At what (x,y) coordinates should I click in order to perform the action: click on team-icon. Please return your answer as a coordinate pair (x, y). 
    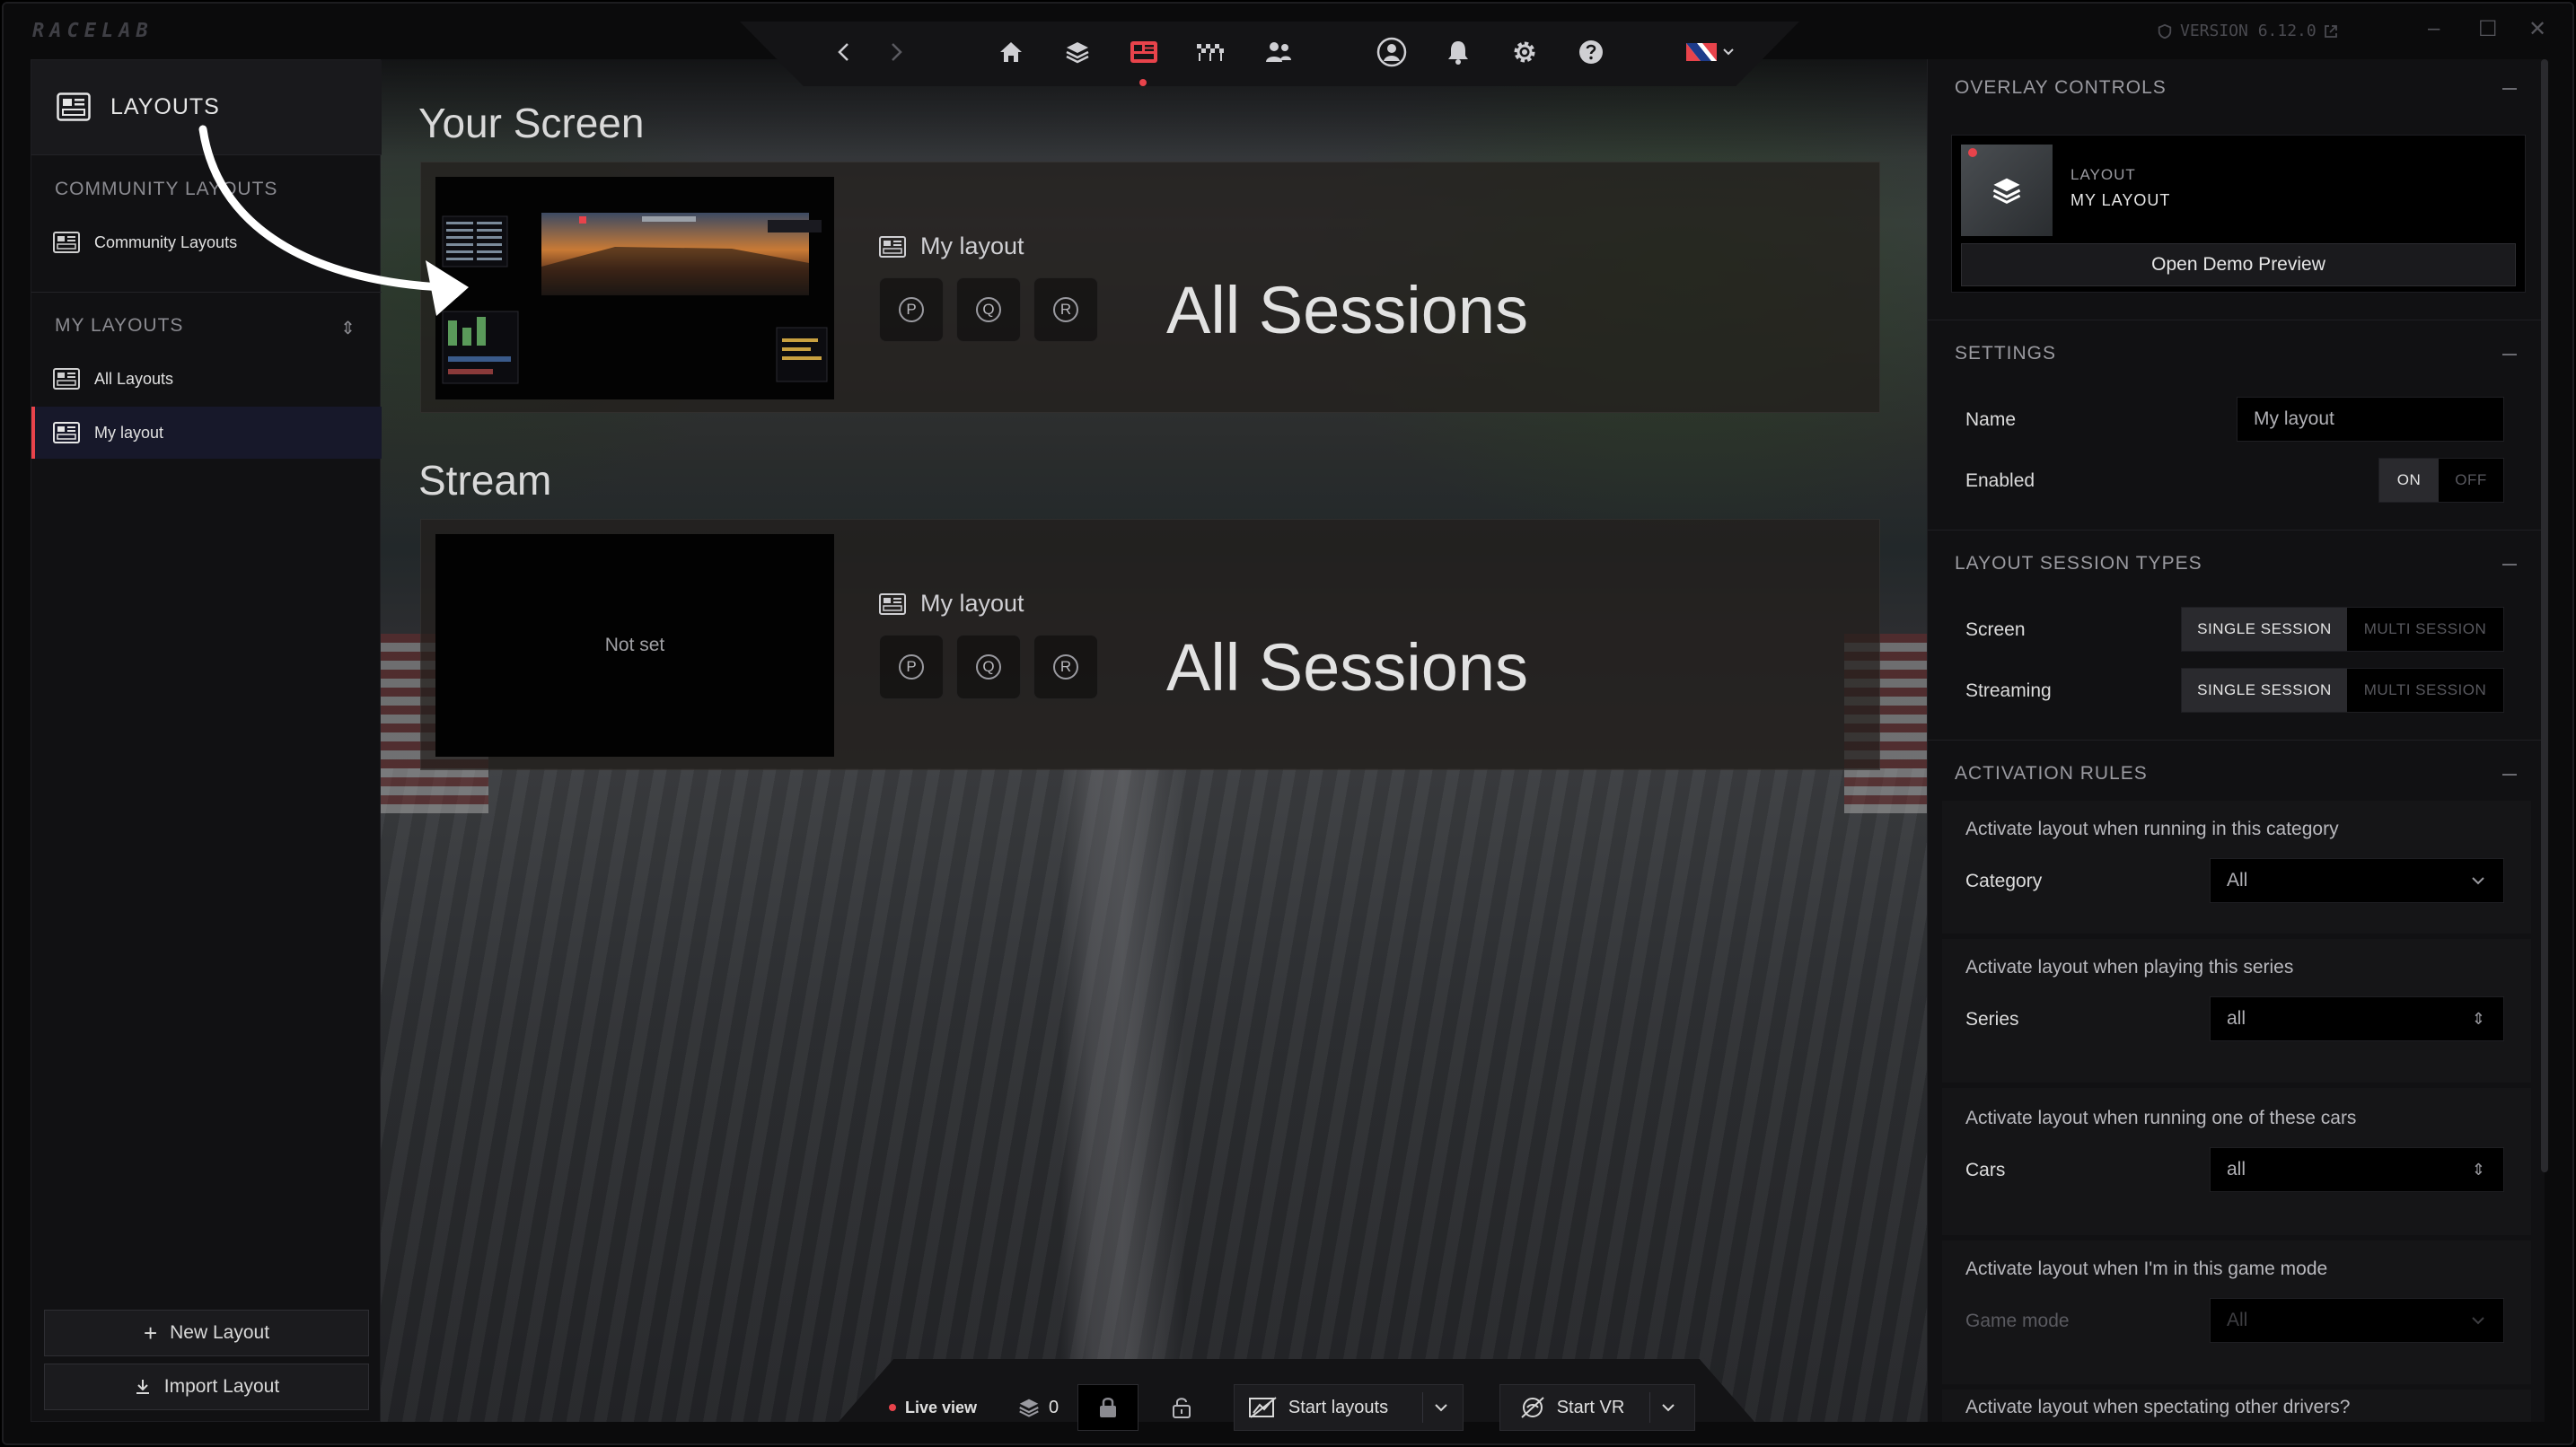
    Looking at the image, I should click on (1279, 52).